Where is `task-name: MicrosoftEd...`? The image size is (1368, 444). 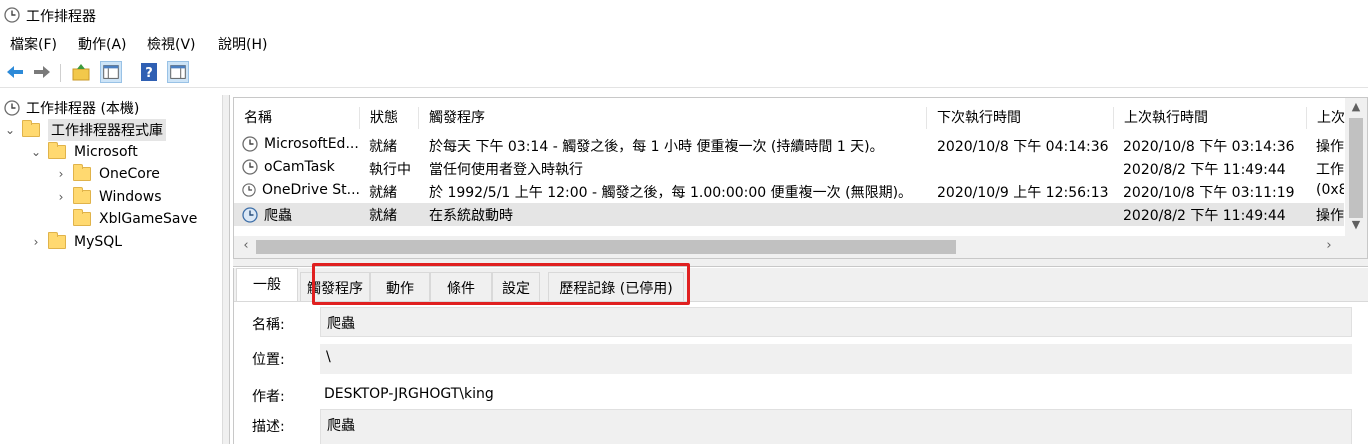 task-name: MicrosoftEd... is located at coordinates (311, 144).